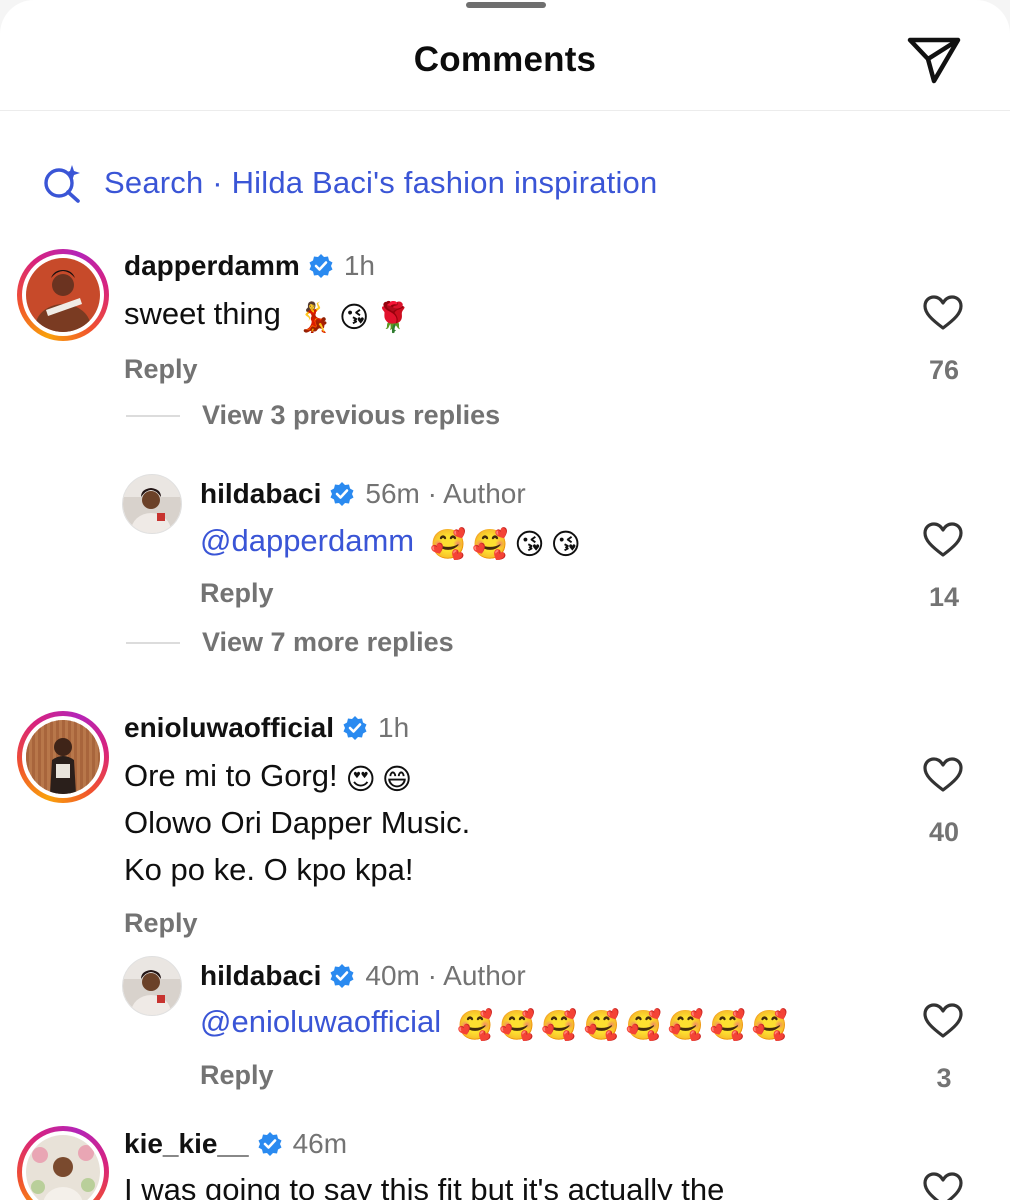 Image resolution: width=1010 pixels, height=1200 pixels. What do you see at coordinates (397, 779) in the screenshot?
I see `grinning-emoji: 😄` at bounding box center [397, 779].